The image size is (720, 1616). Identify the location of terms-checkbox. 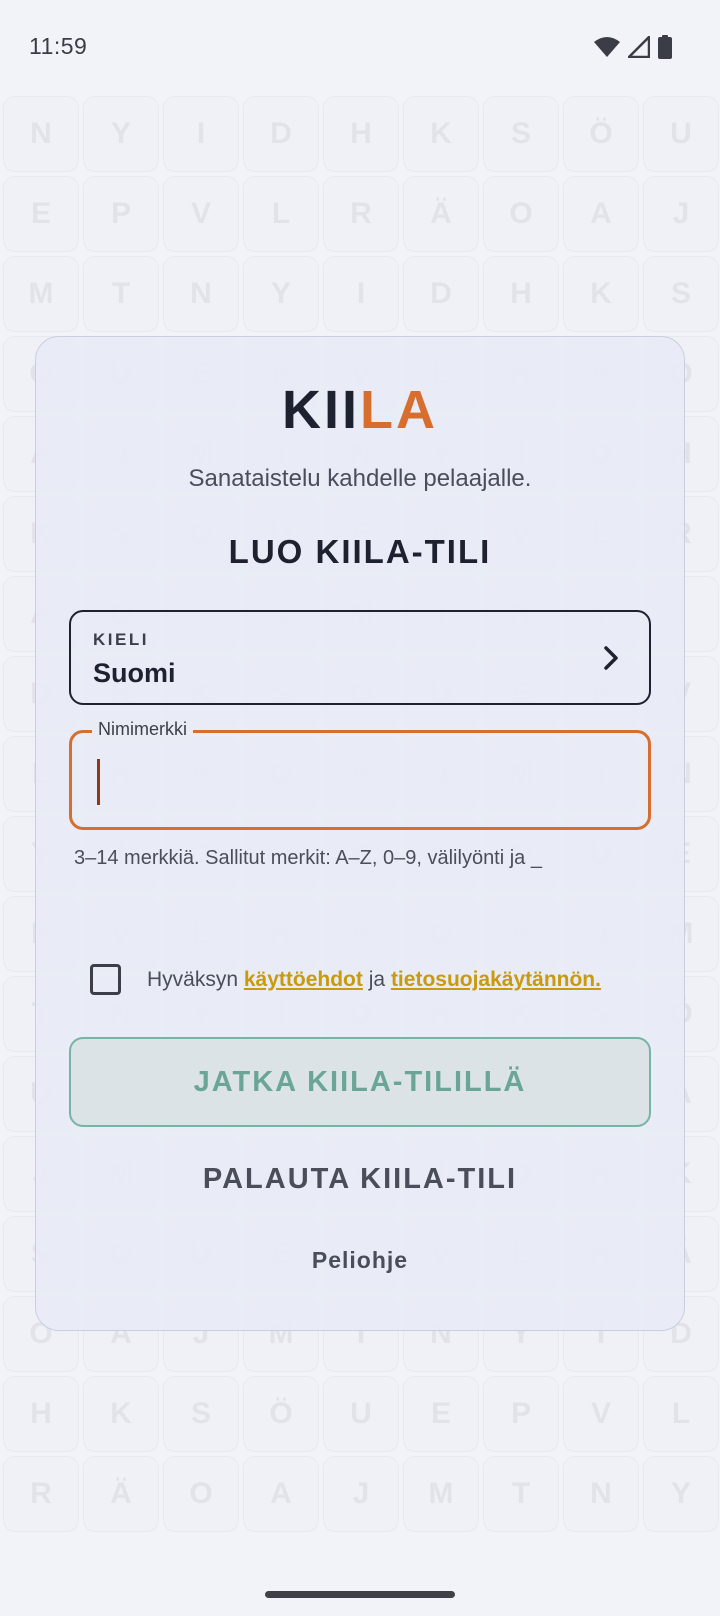
(105, 979).